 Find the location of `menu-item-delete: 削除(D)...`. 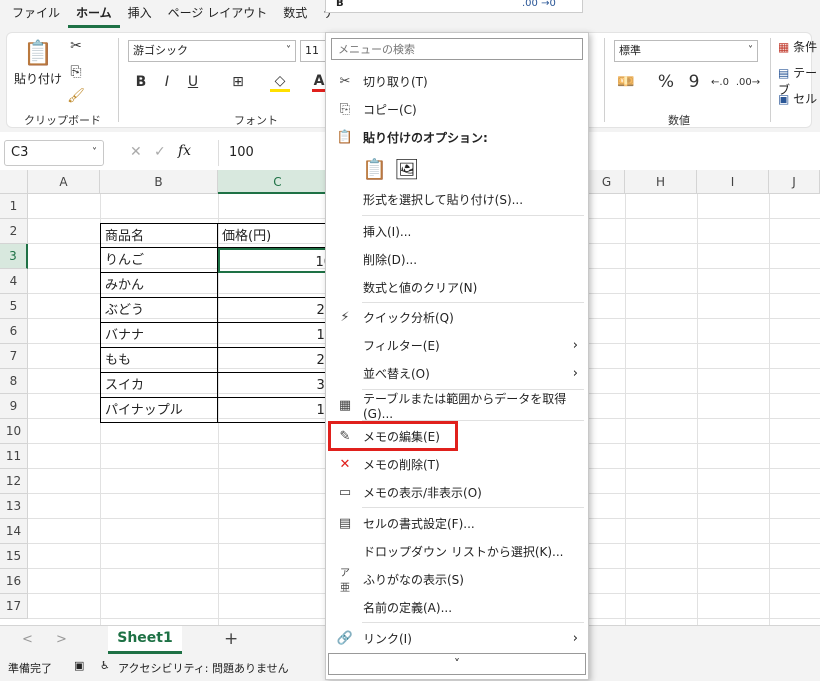

menu-item-delete: 削除(D)... is located at coordinates (457, 259).